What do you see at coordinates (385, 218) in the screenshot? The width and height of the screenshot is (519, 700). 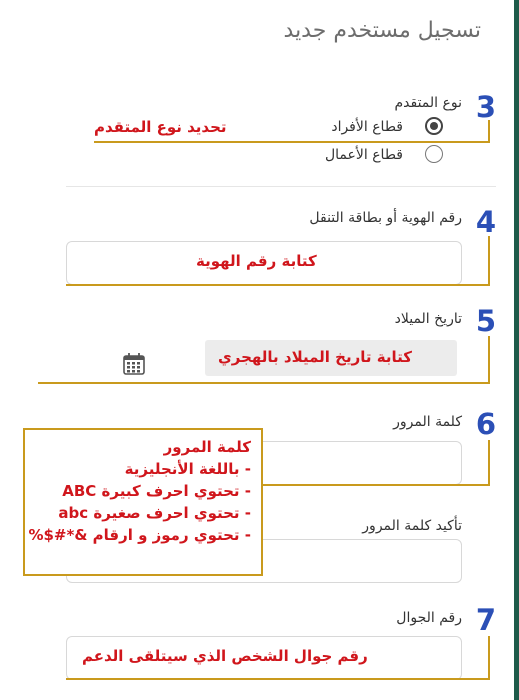 I see `id-number-label: رقم الهوية أو بطاقة التنقل` at bounding box center [385, 218].